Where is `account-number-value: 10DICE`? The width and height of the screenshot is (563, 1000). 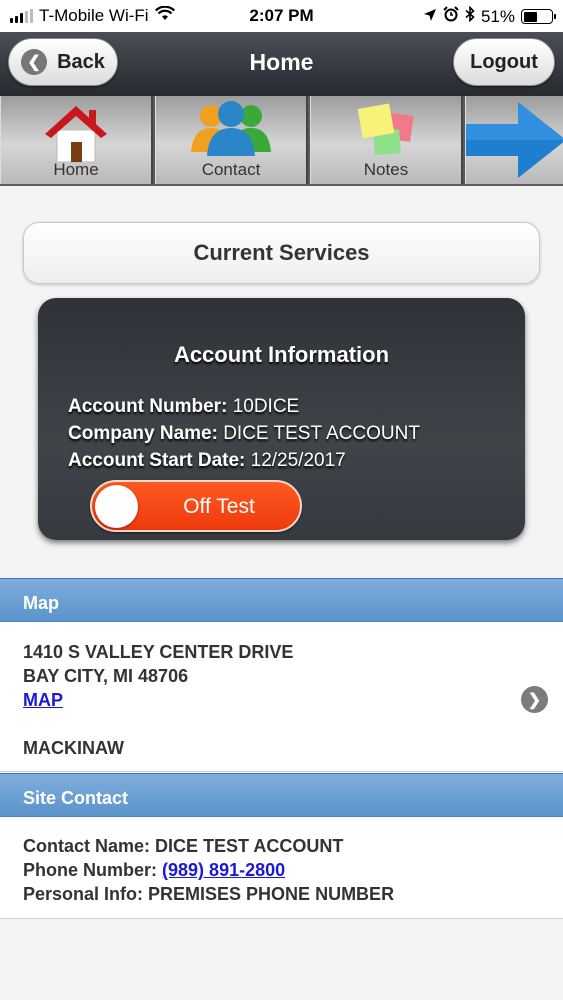 account-number-value: 10DICE is located at coordinates (266, 406).